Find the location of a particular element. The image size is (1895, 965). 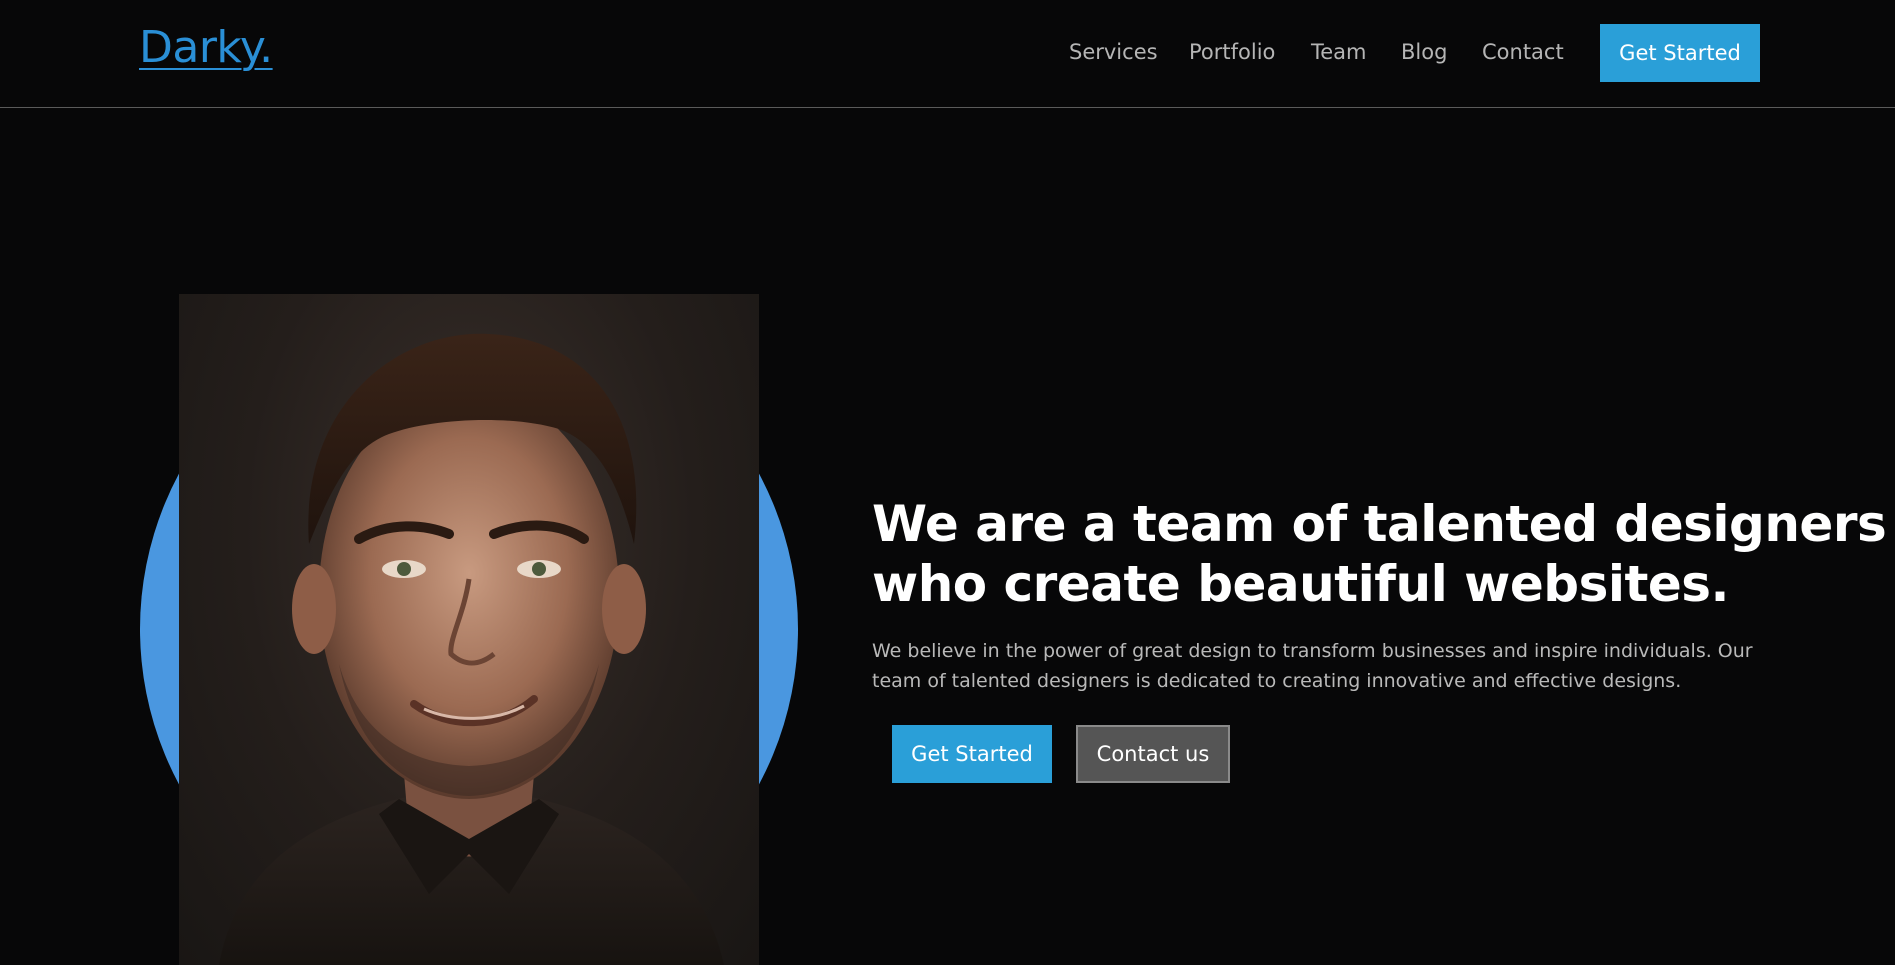

hero-get-started-button: Get Started is located at coordinates (972, 754).